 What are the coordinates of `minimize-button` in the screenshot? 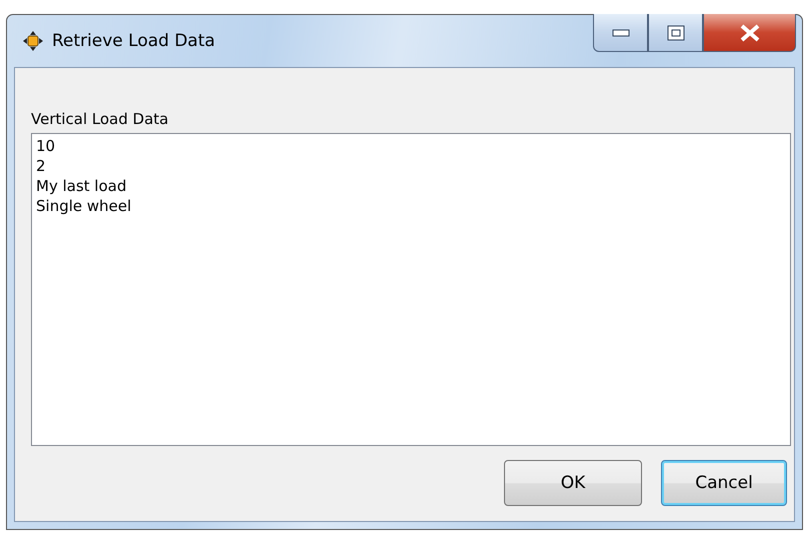 It's located at (620, 33).